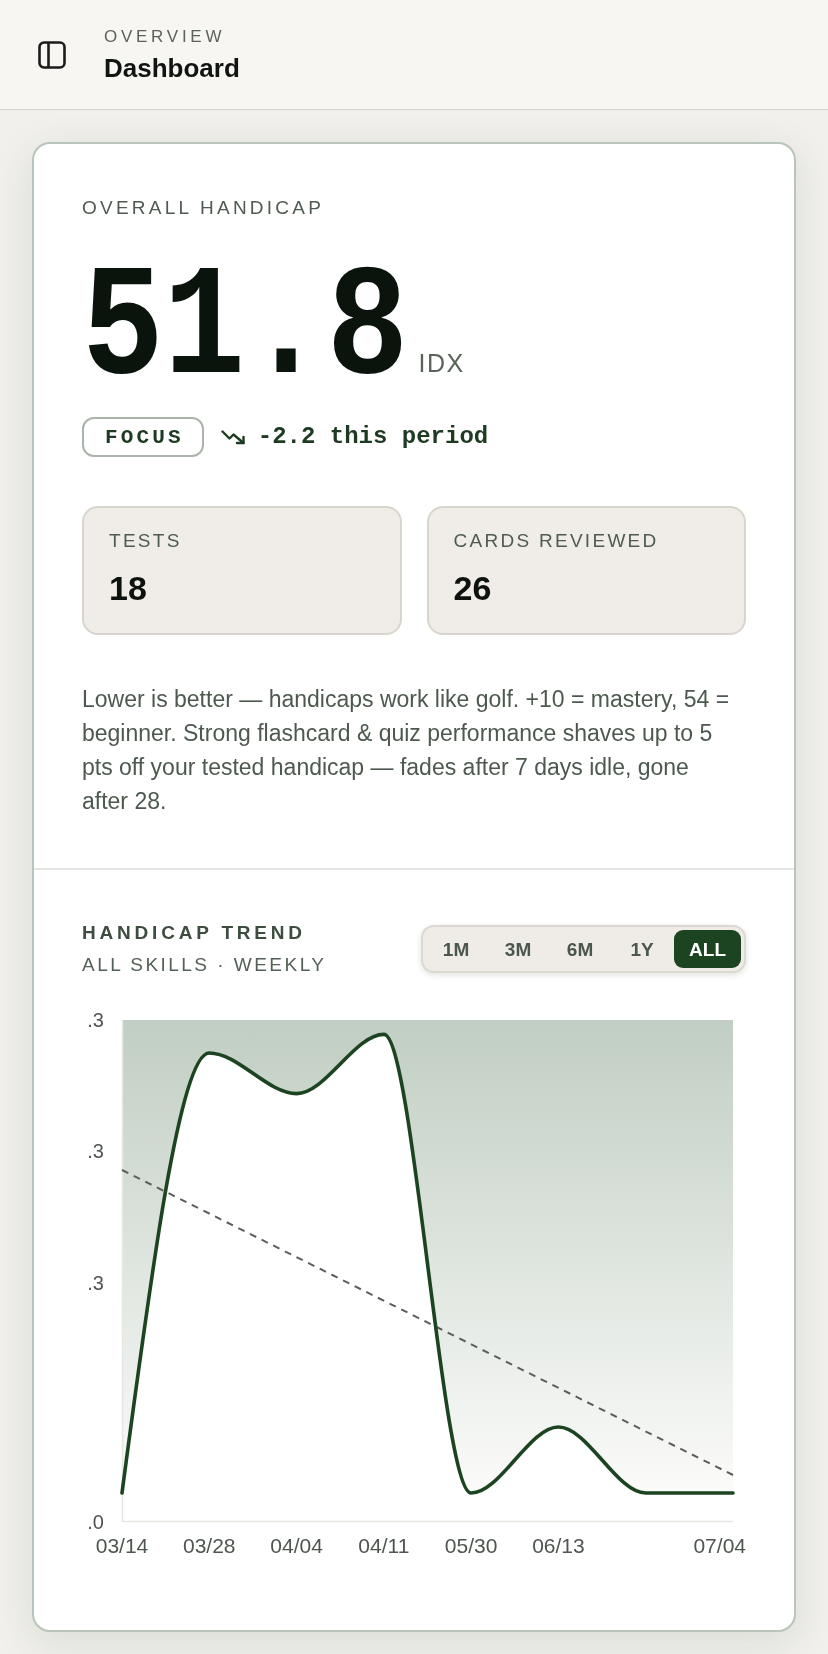 The image size is (828, 1654). I want to click on range-tab: 1Y, so click(642, 949).